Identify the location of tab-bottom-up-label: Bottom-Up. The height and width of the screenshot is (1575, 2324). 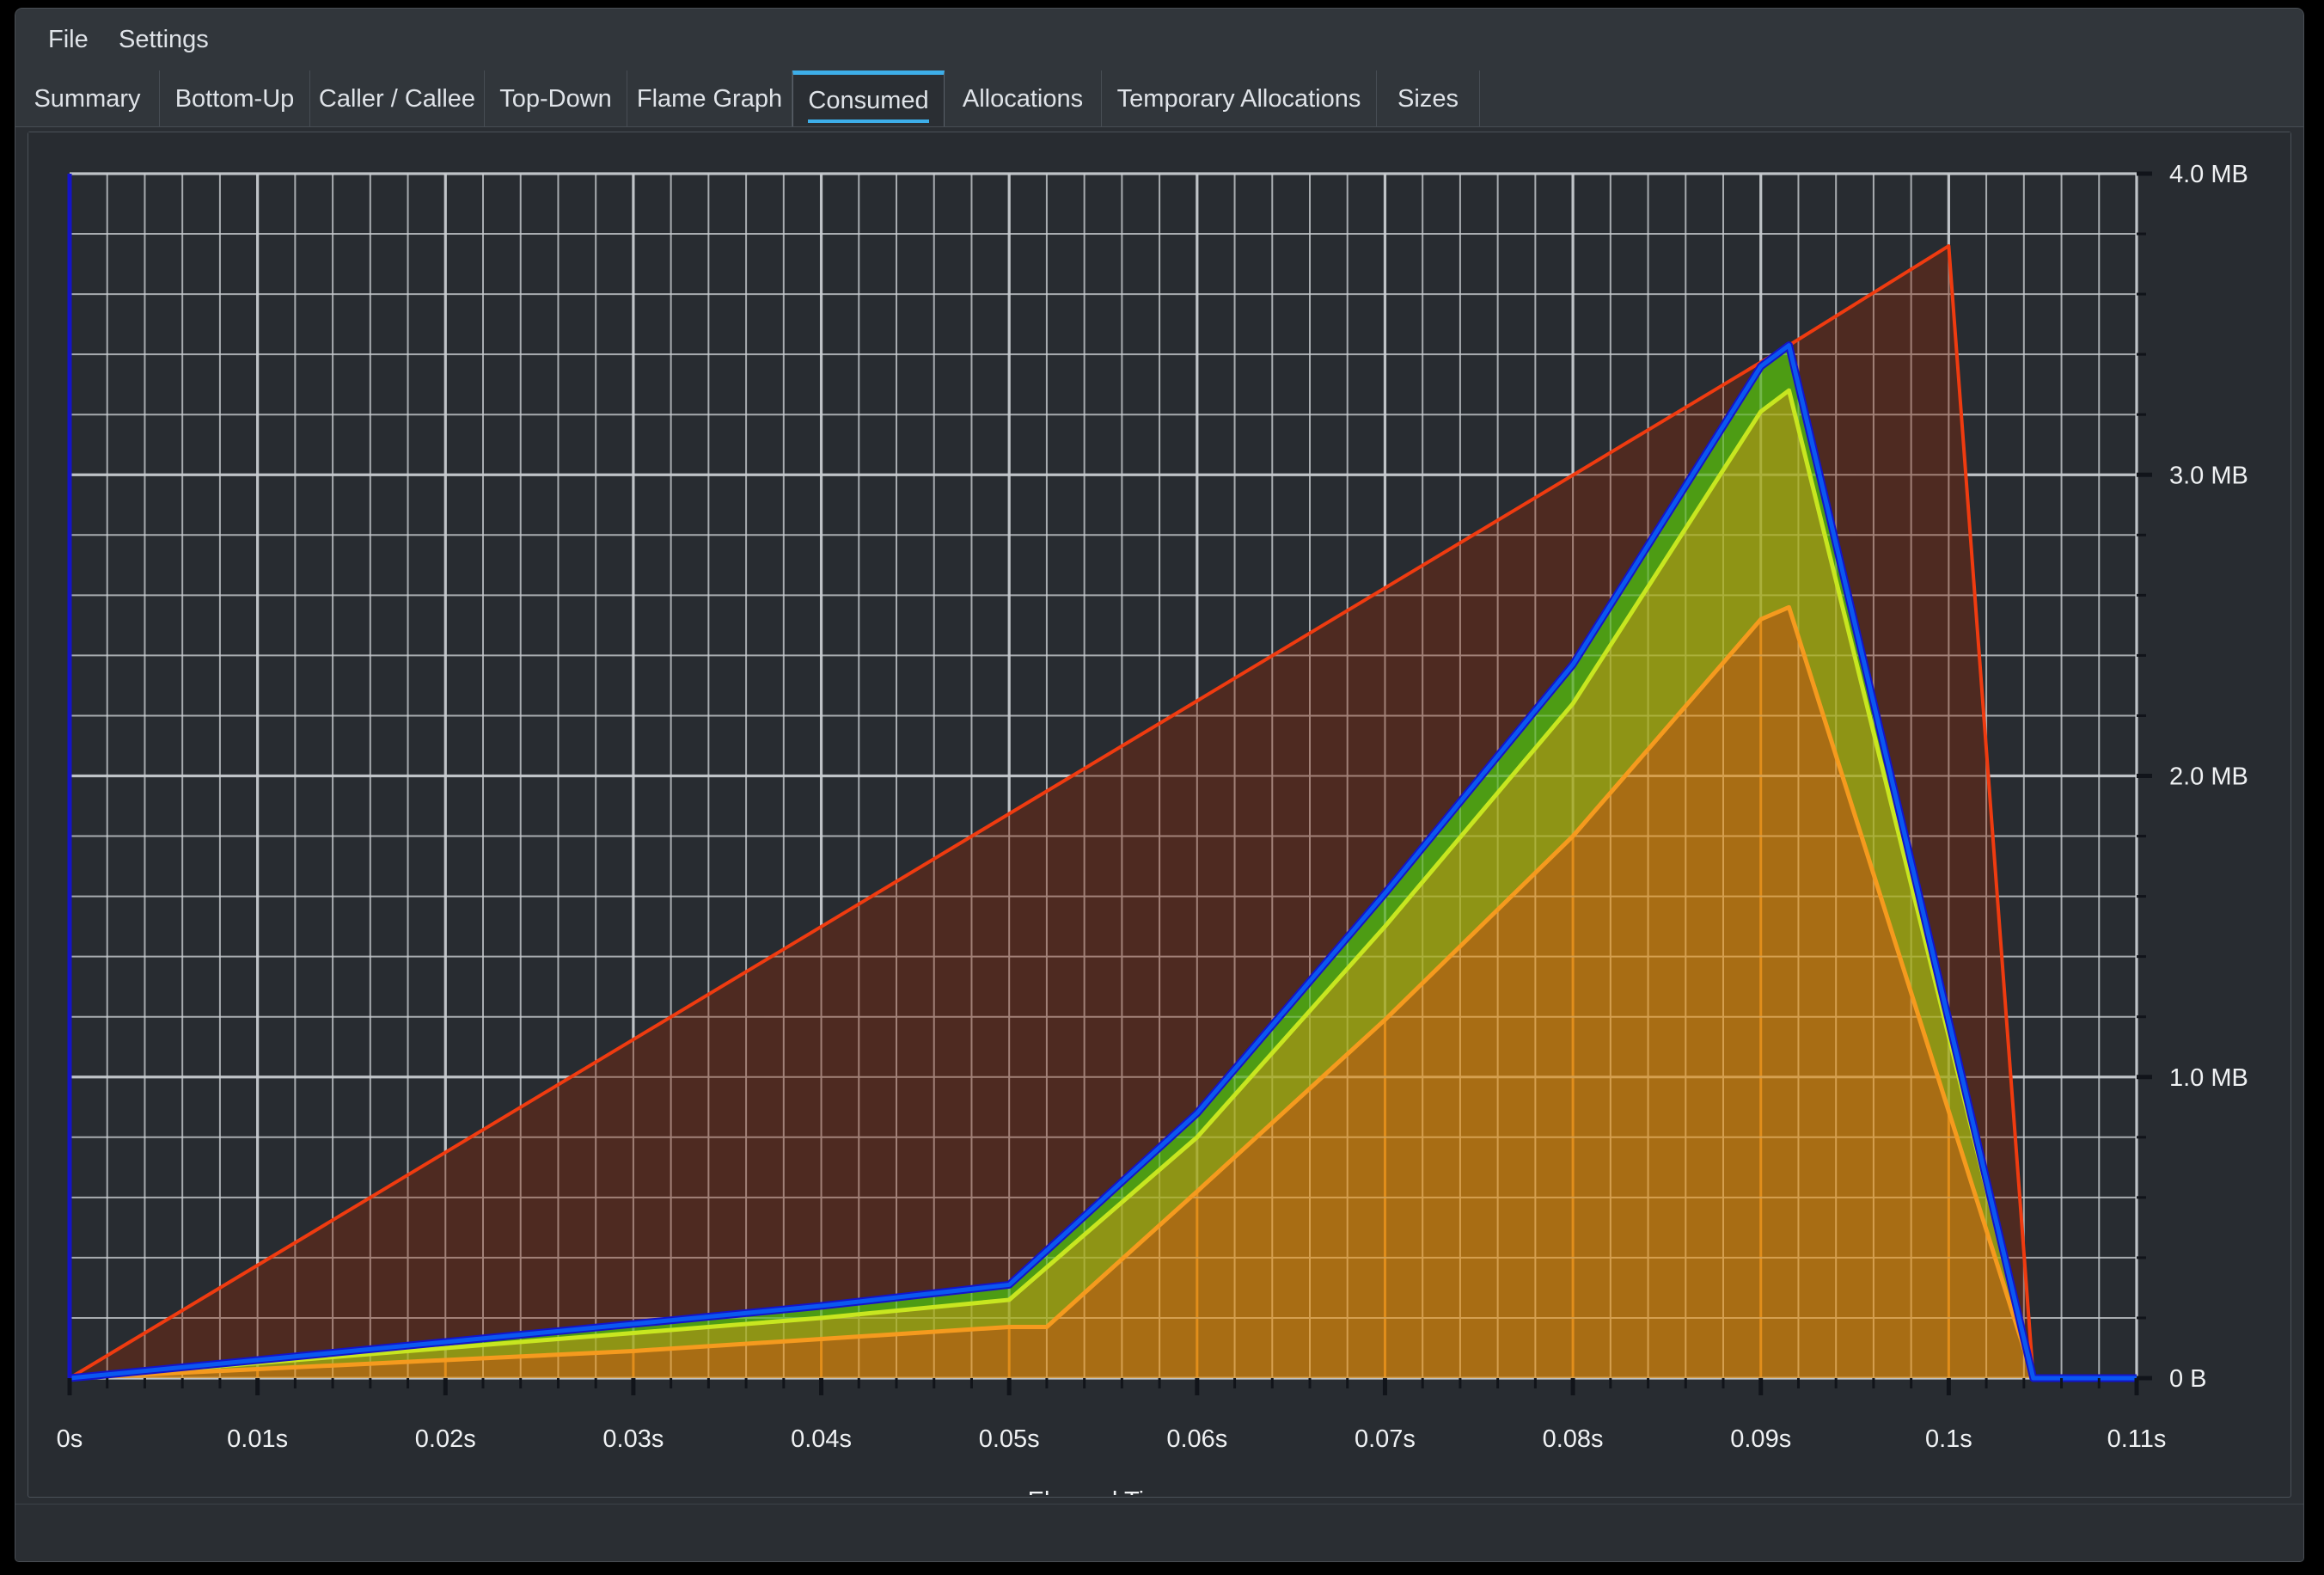
(235, 99).